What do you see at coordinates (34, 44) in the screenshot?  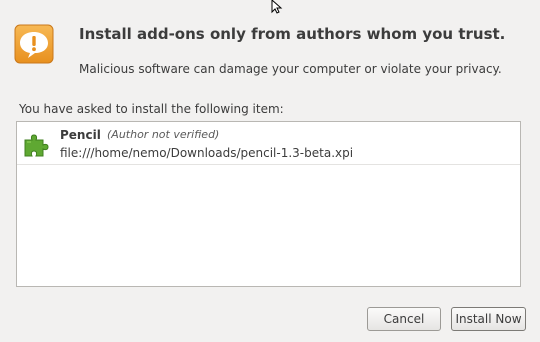 I see `speech-bubble-exclamation-icon` at bounding box center [34, 44].